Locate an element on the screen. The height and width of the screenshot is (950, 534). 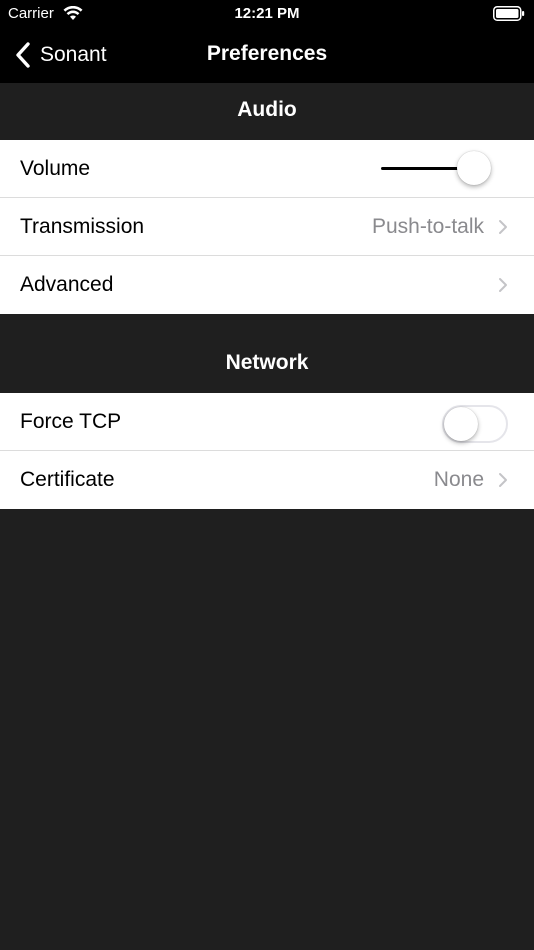
transmission-value: Push-to-talk is located at coordinates (427, 226).